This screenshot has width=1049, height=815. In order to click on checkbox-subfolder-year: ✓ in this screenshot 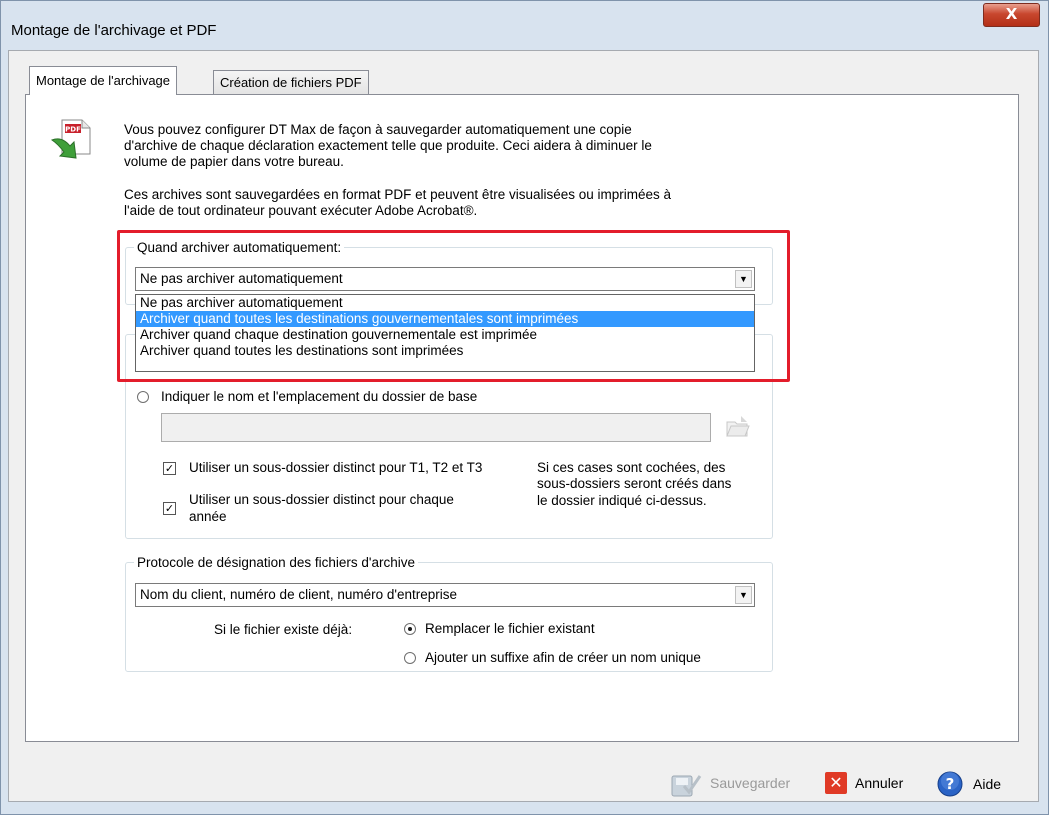, I will do `click(169, 508)`.